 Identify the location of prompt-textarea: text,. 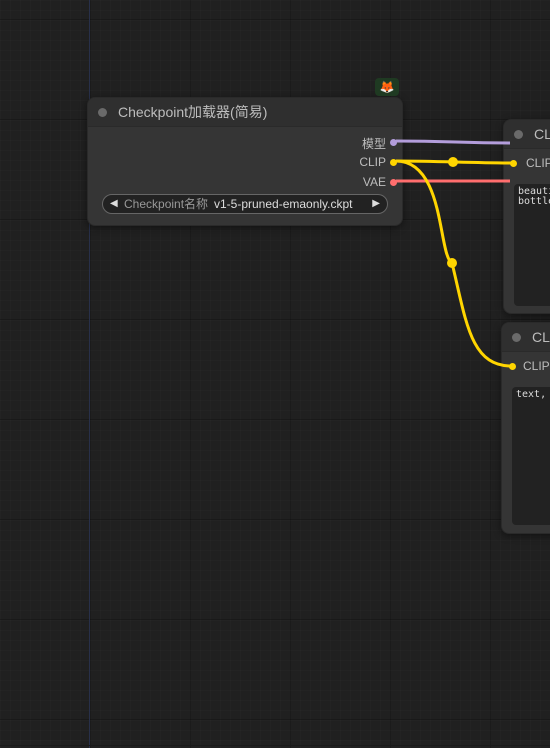
(531, 456).